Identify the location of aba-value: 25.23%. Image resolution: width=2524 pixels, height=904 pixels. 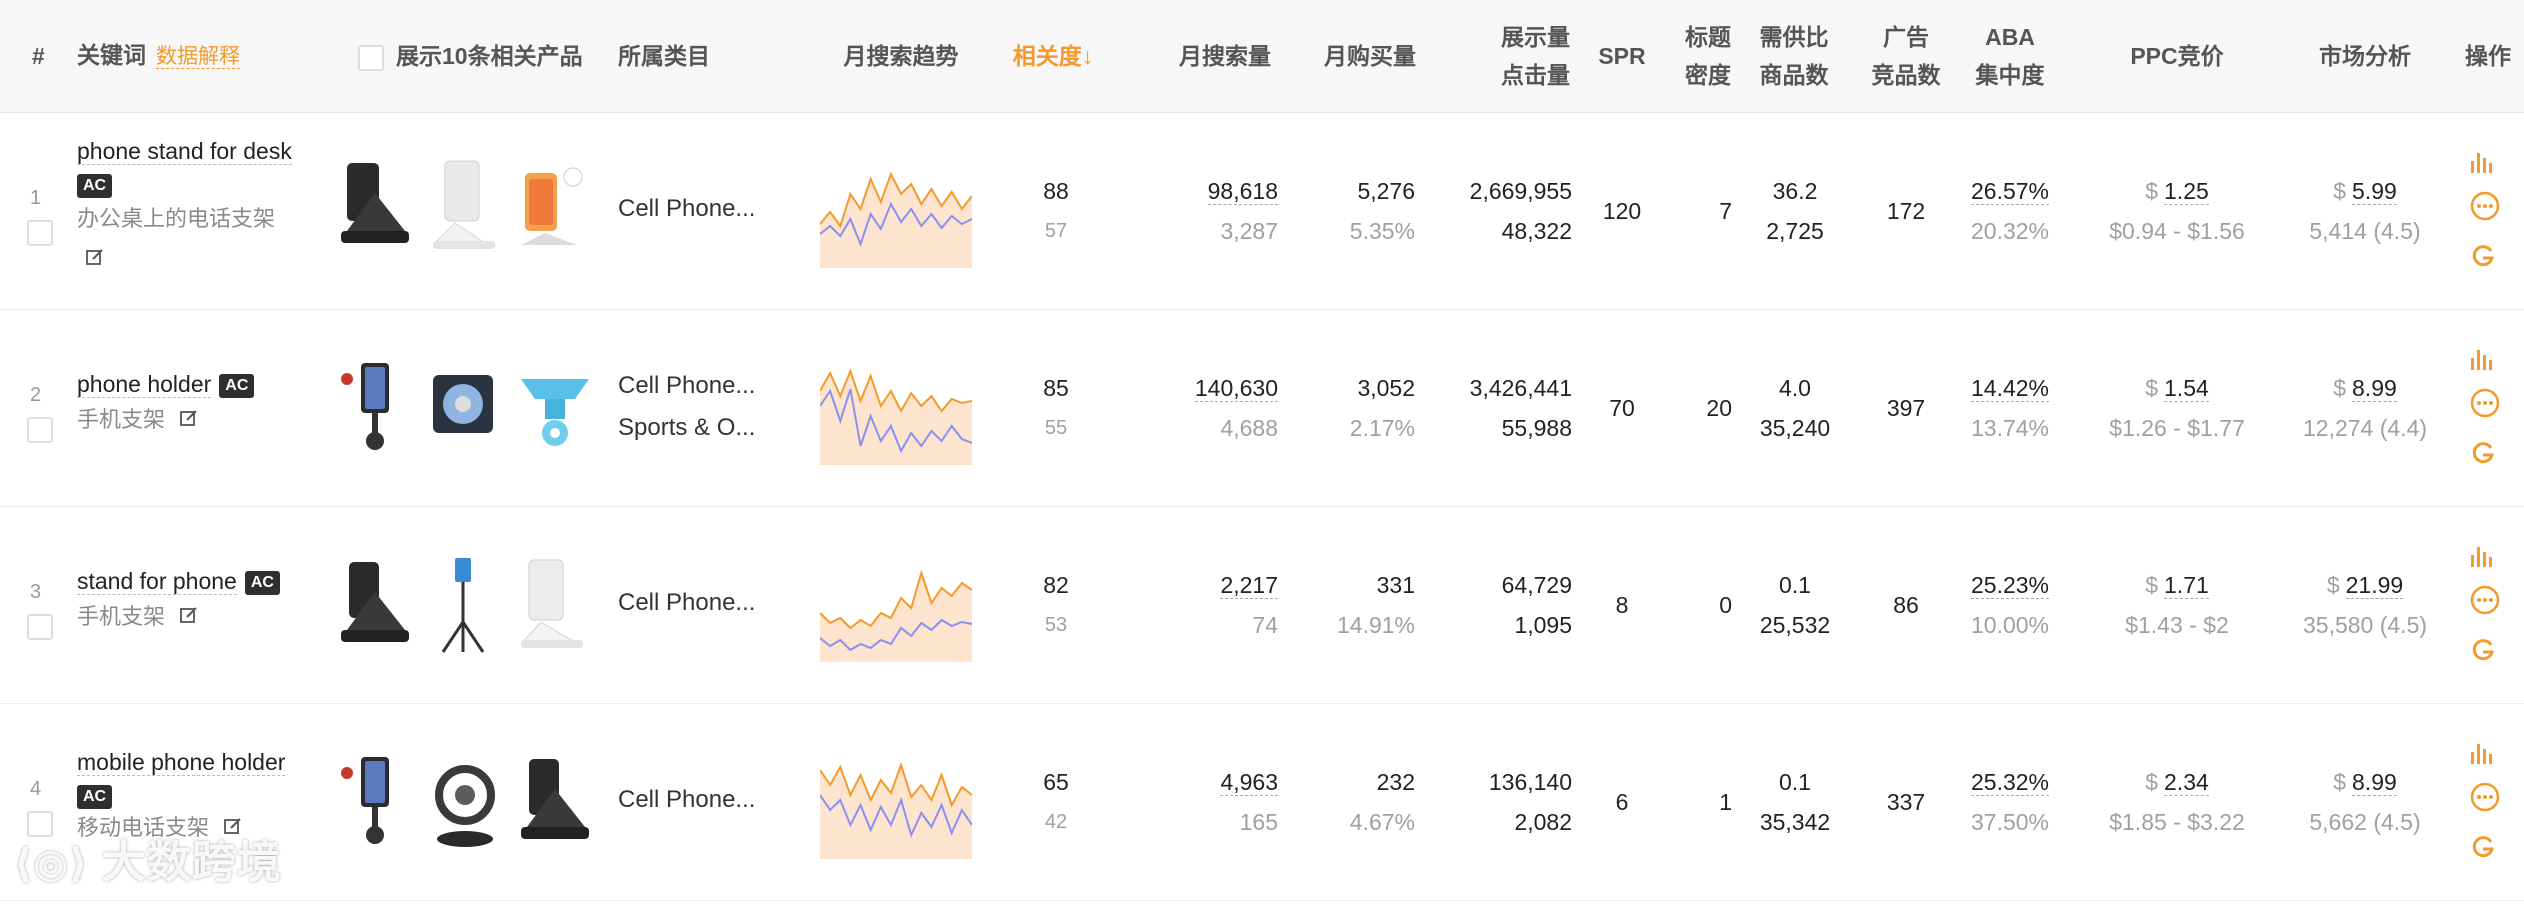
(2009, 585).